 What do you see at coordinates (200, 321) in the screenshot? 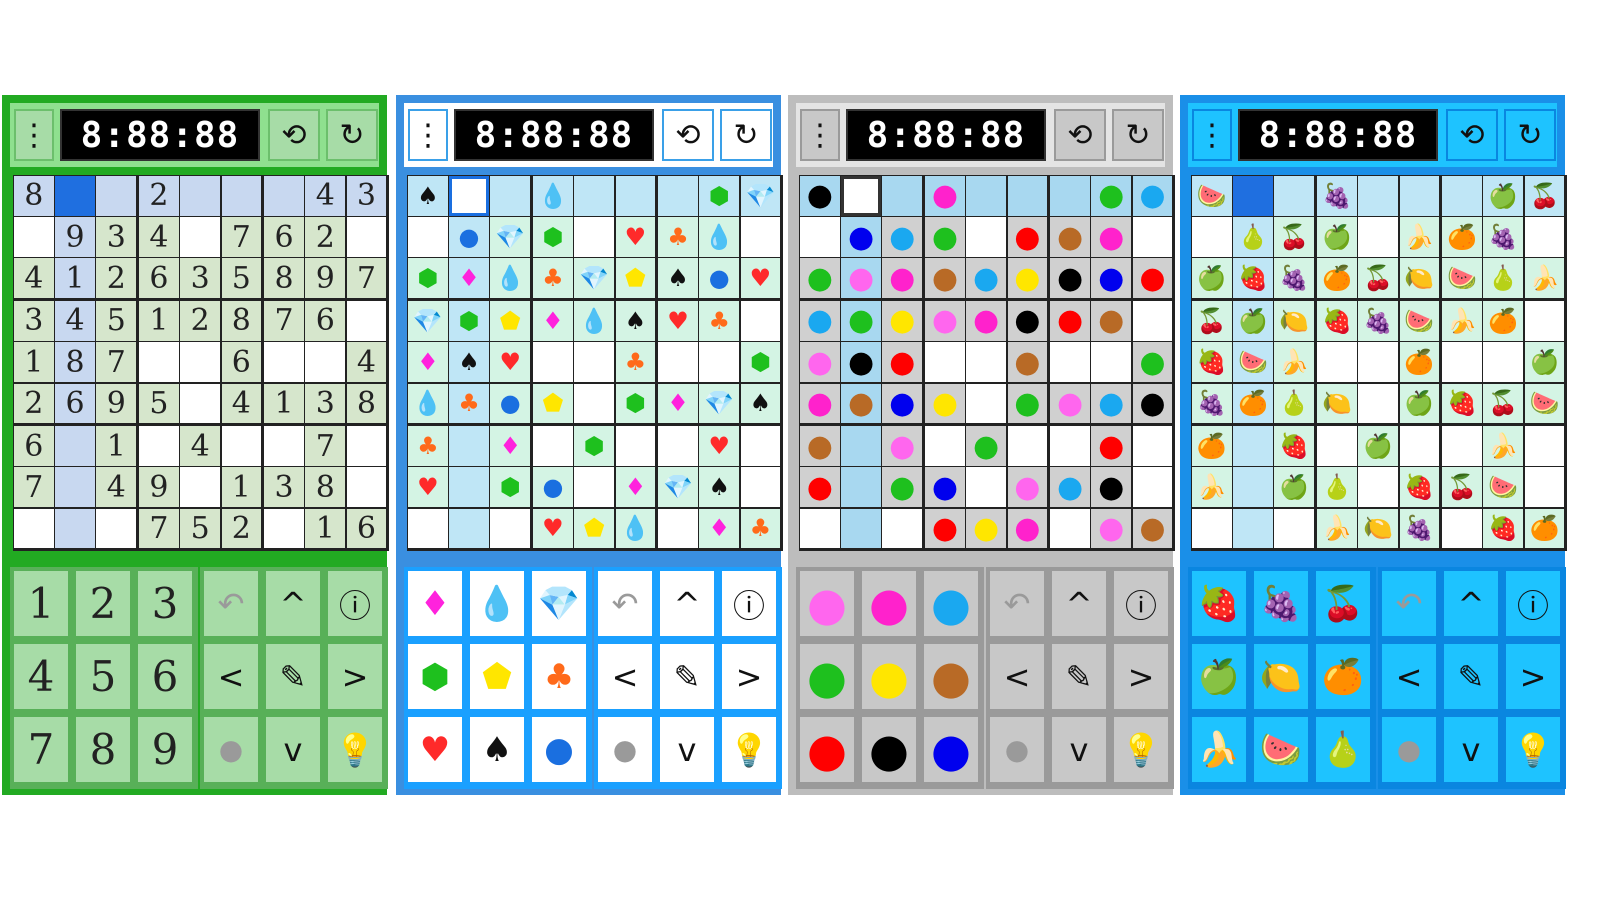
I see `grid-cell: 2` at bounding box center [200, 321].